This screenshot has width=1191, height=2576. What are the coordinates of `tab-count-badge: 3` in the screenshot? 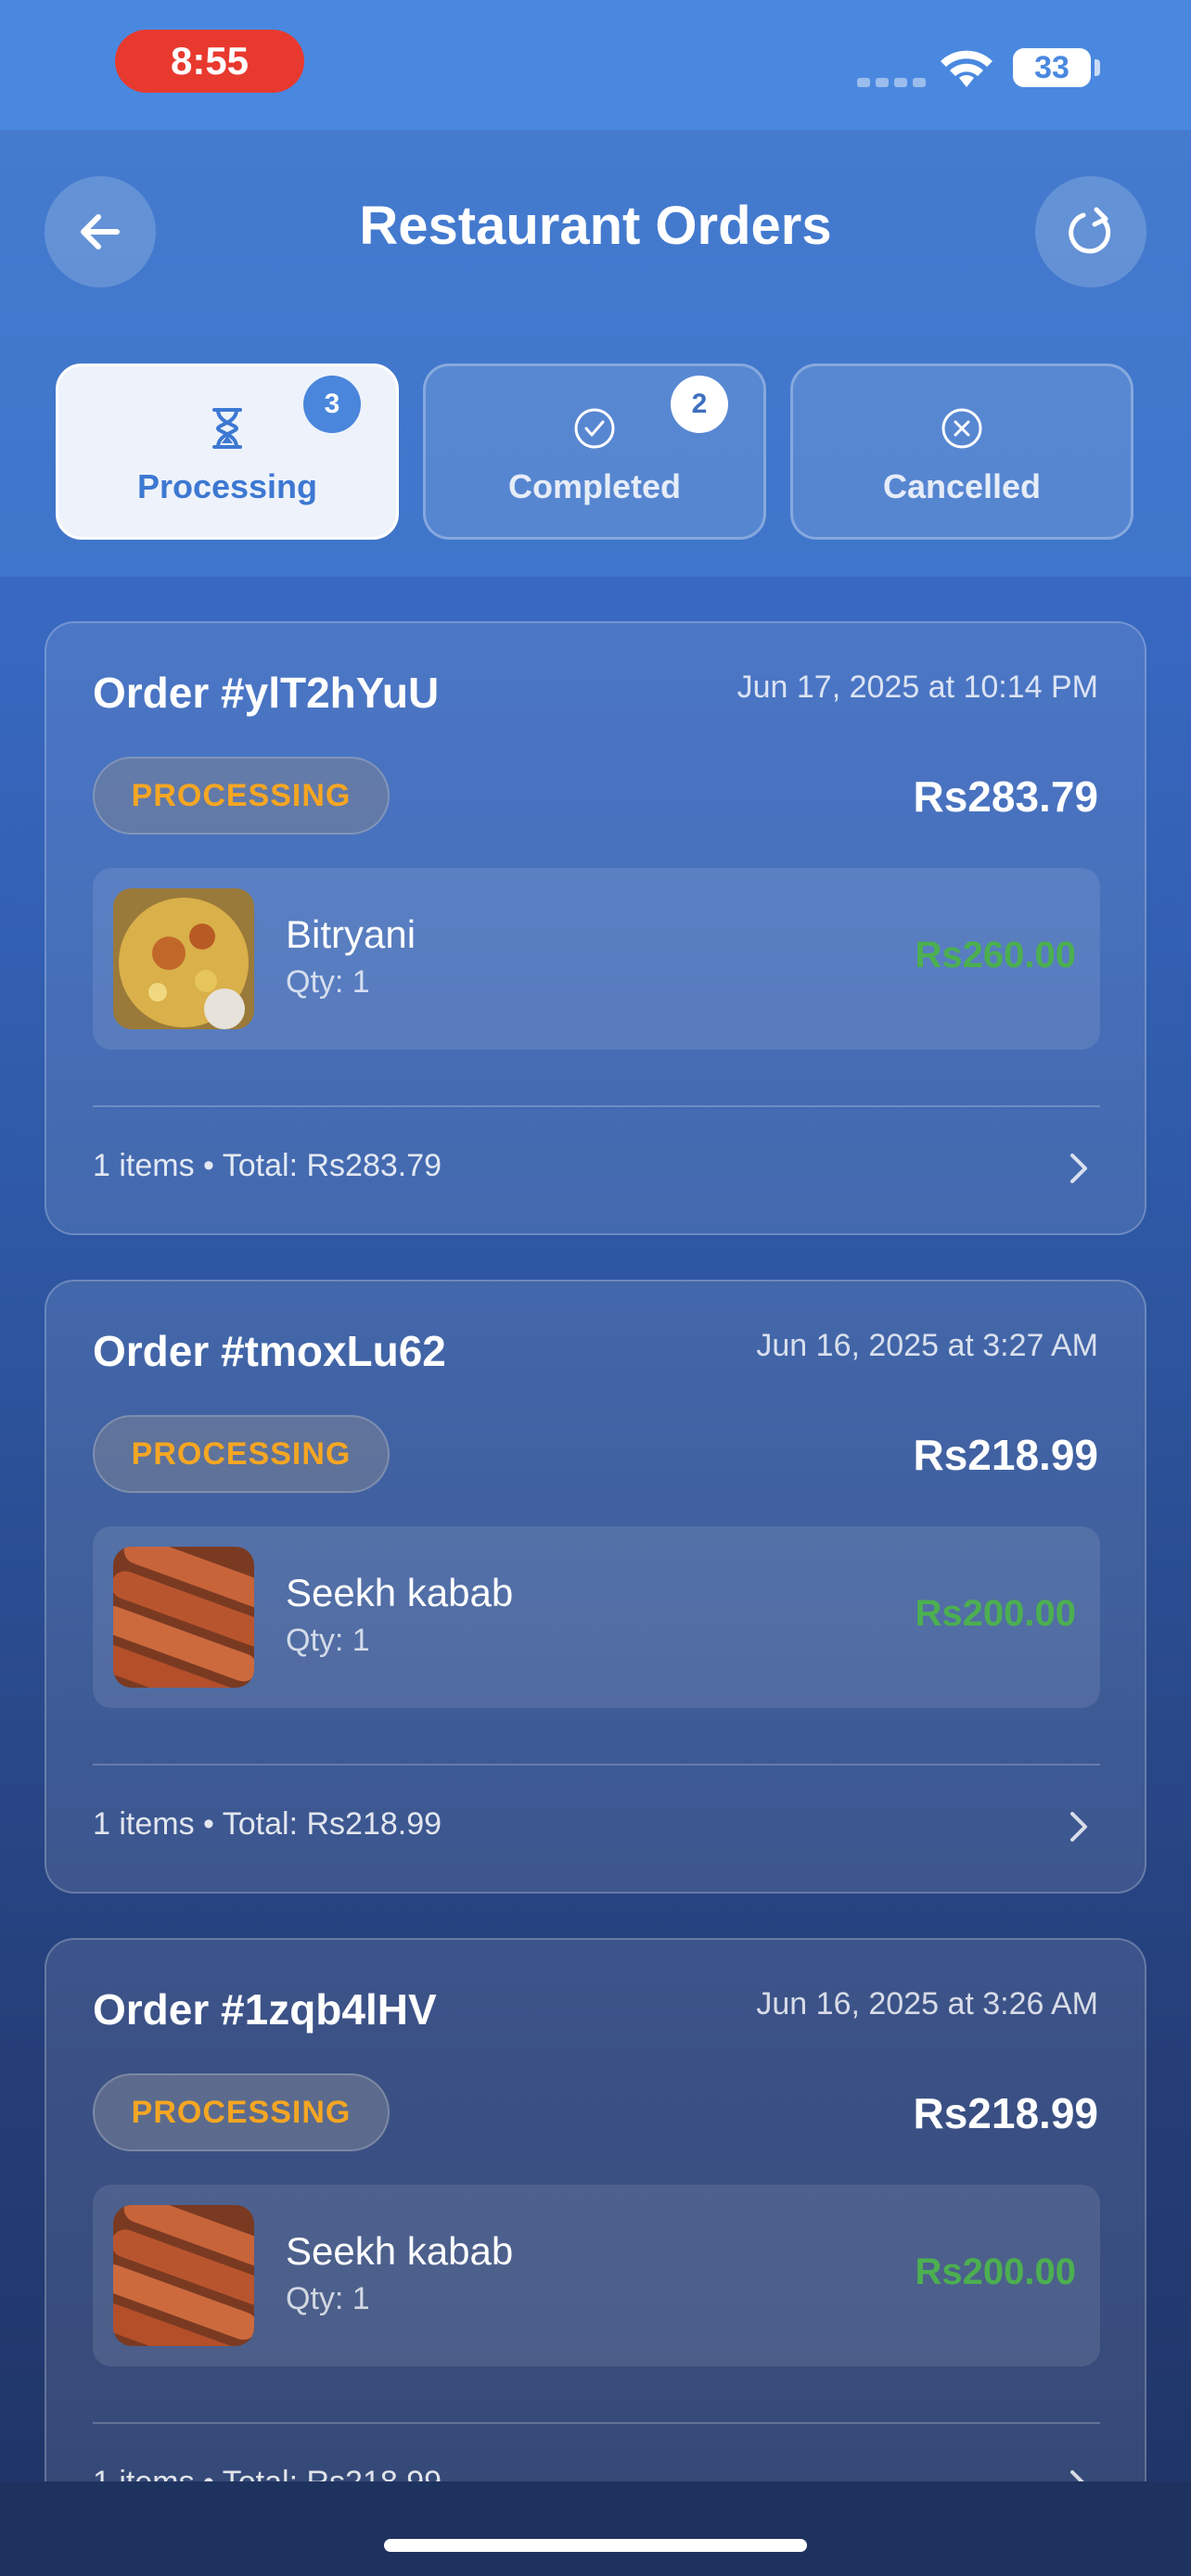 It's located at (332, 405).